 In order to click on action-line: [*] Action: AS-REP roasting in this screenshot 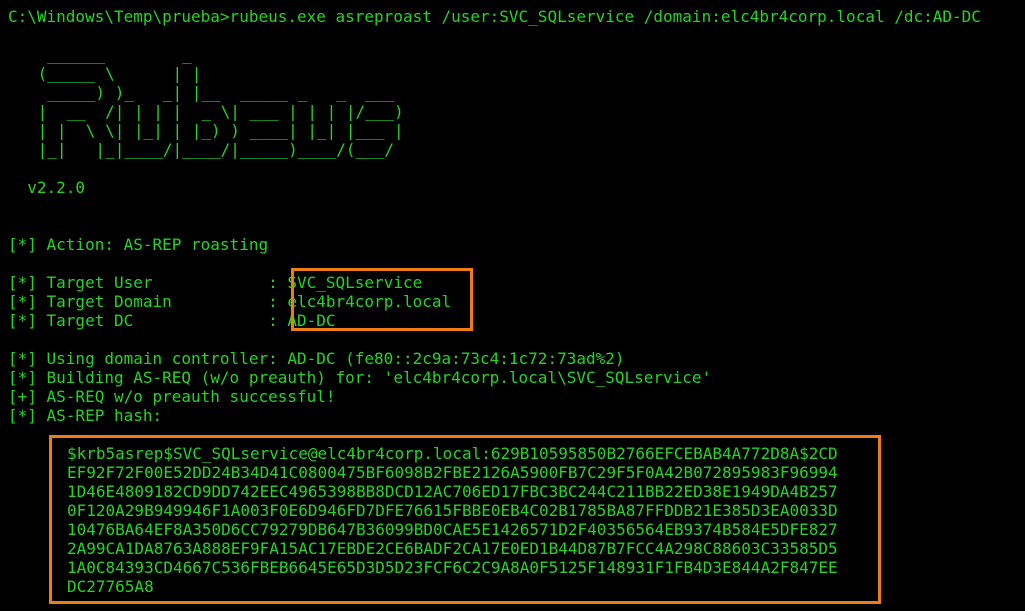, I will do `click(138, 244)`.